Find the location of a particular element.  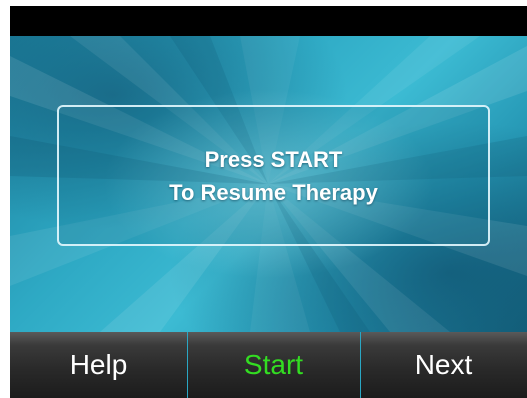

help-button: Help is located at coordinates (98, 365).